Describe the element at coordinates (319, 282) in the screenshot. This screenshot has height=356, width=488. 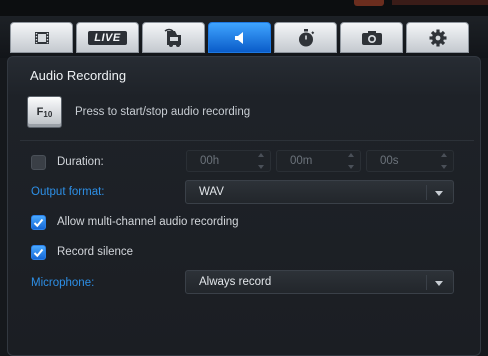
I see `microphone-dropdown: Always record` at that location.